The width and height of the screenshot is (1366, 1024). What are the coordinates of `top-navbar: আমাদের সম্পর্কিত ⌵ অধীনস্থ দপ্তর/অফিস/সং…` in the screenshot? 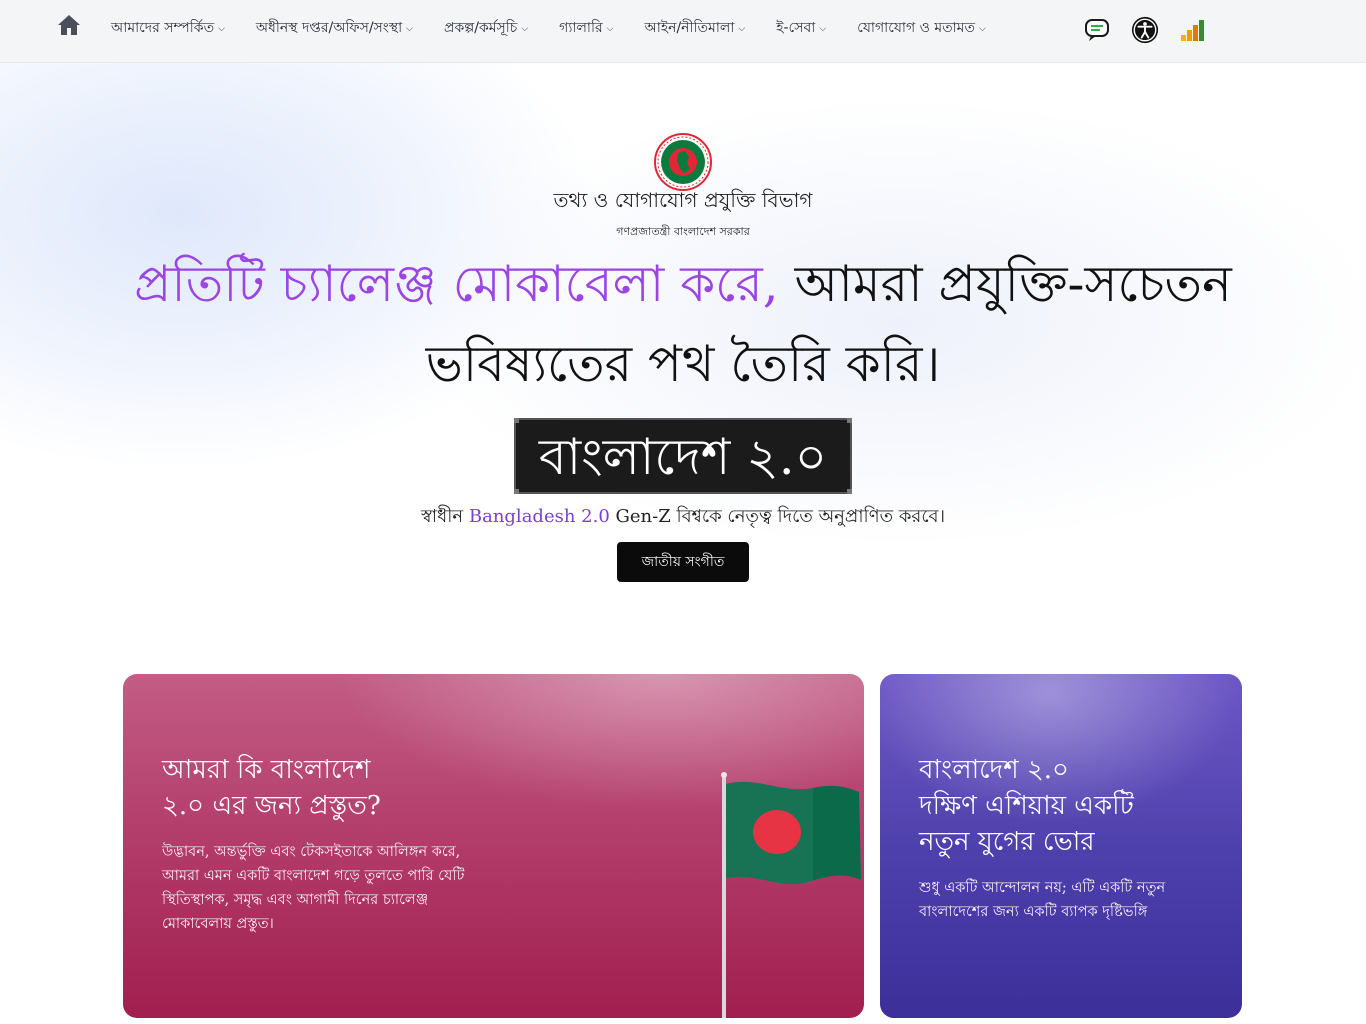 It's located at (683, 31).